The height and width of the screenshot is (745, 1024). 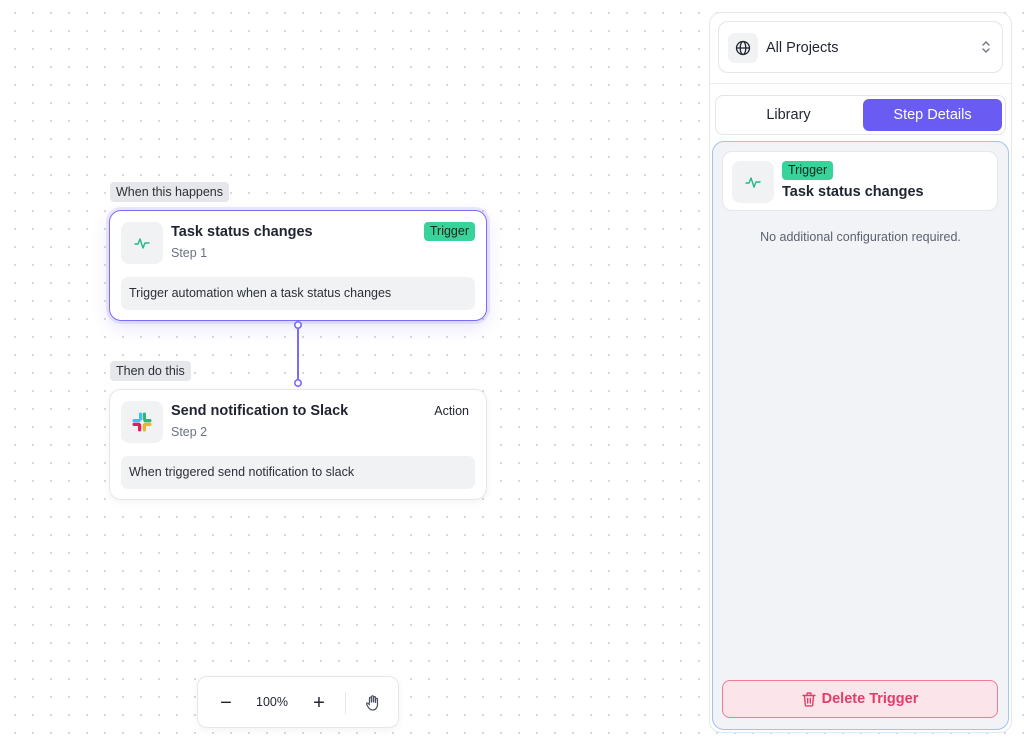 I want to click on trigger-node-step: Step 1, so click(x=189, y=253).